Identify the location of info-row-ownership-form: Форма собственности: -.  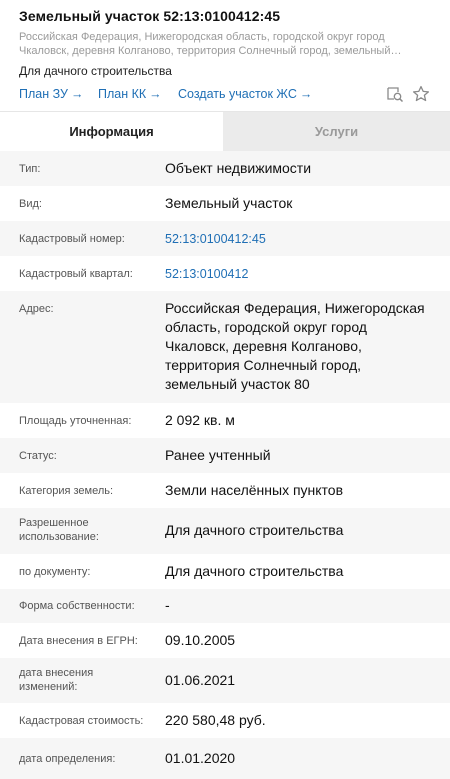
(225, 606).